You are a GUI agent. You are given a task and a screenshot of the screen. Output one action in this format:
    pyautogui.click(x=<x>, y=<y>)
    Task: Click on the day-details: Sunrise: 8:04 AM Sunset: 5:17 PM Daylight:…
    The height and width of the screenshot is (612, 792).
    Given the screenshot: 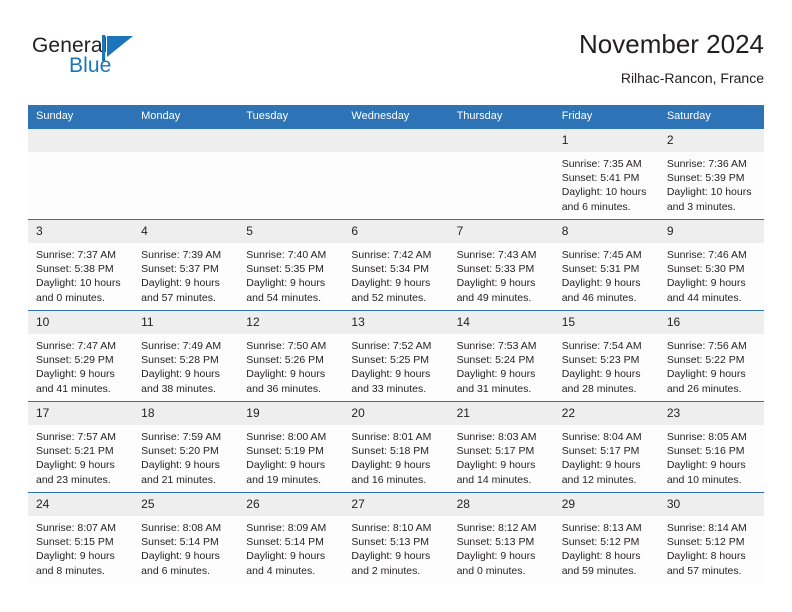 What is the action you would take?
    pyautogui.click(x=606, y=456)
    